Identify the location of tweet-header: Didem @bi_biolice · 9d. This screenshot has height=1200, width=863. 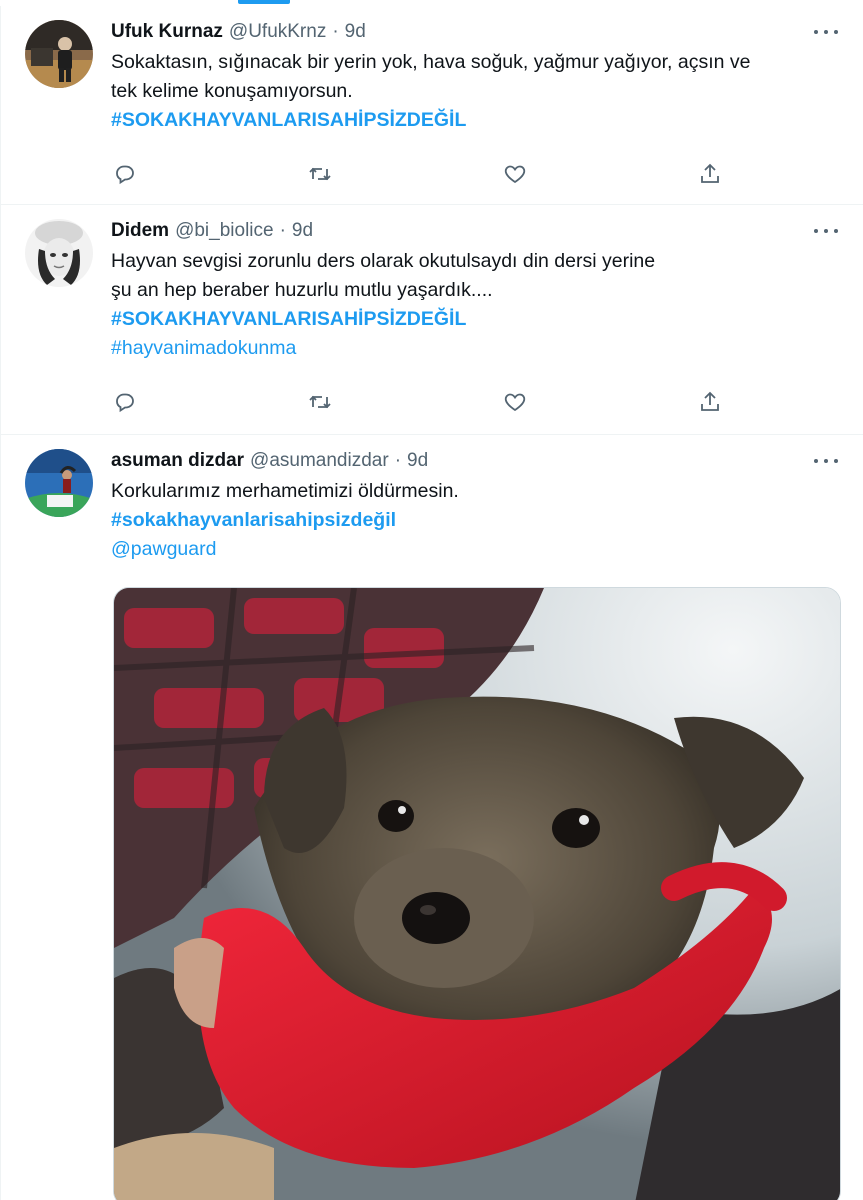
(479, 231).